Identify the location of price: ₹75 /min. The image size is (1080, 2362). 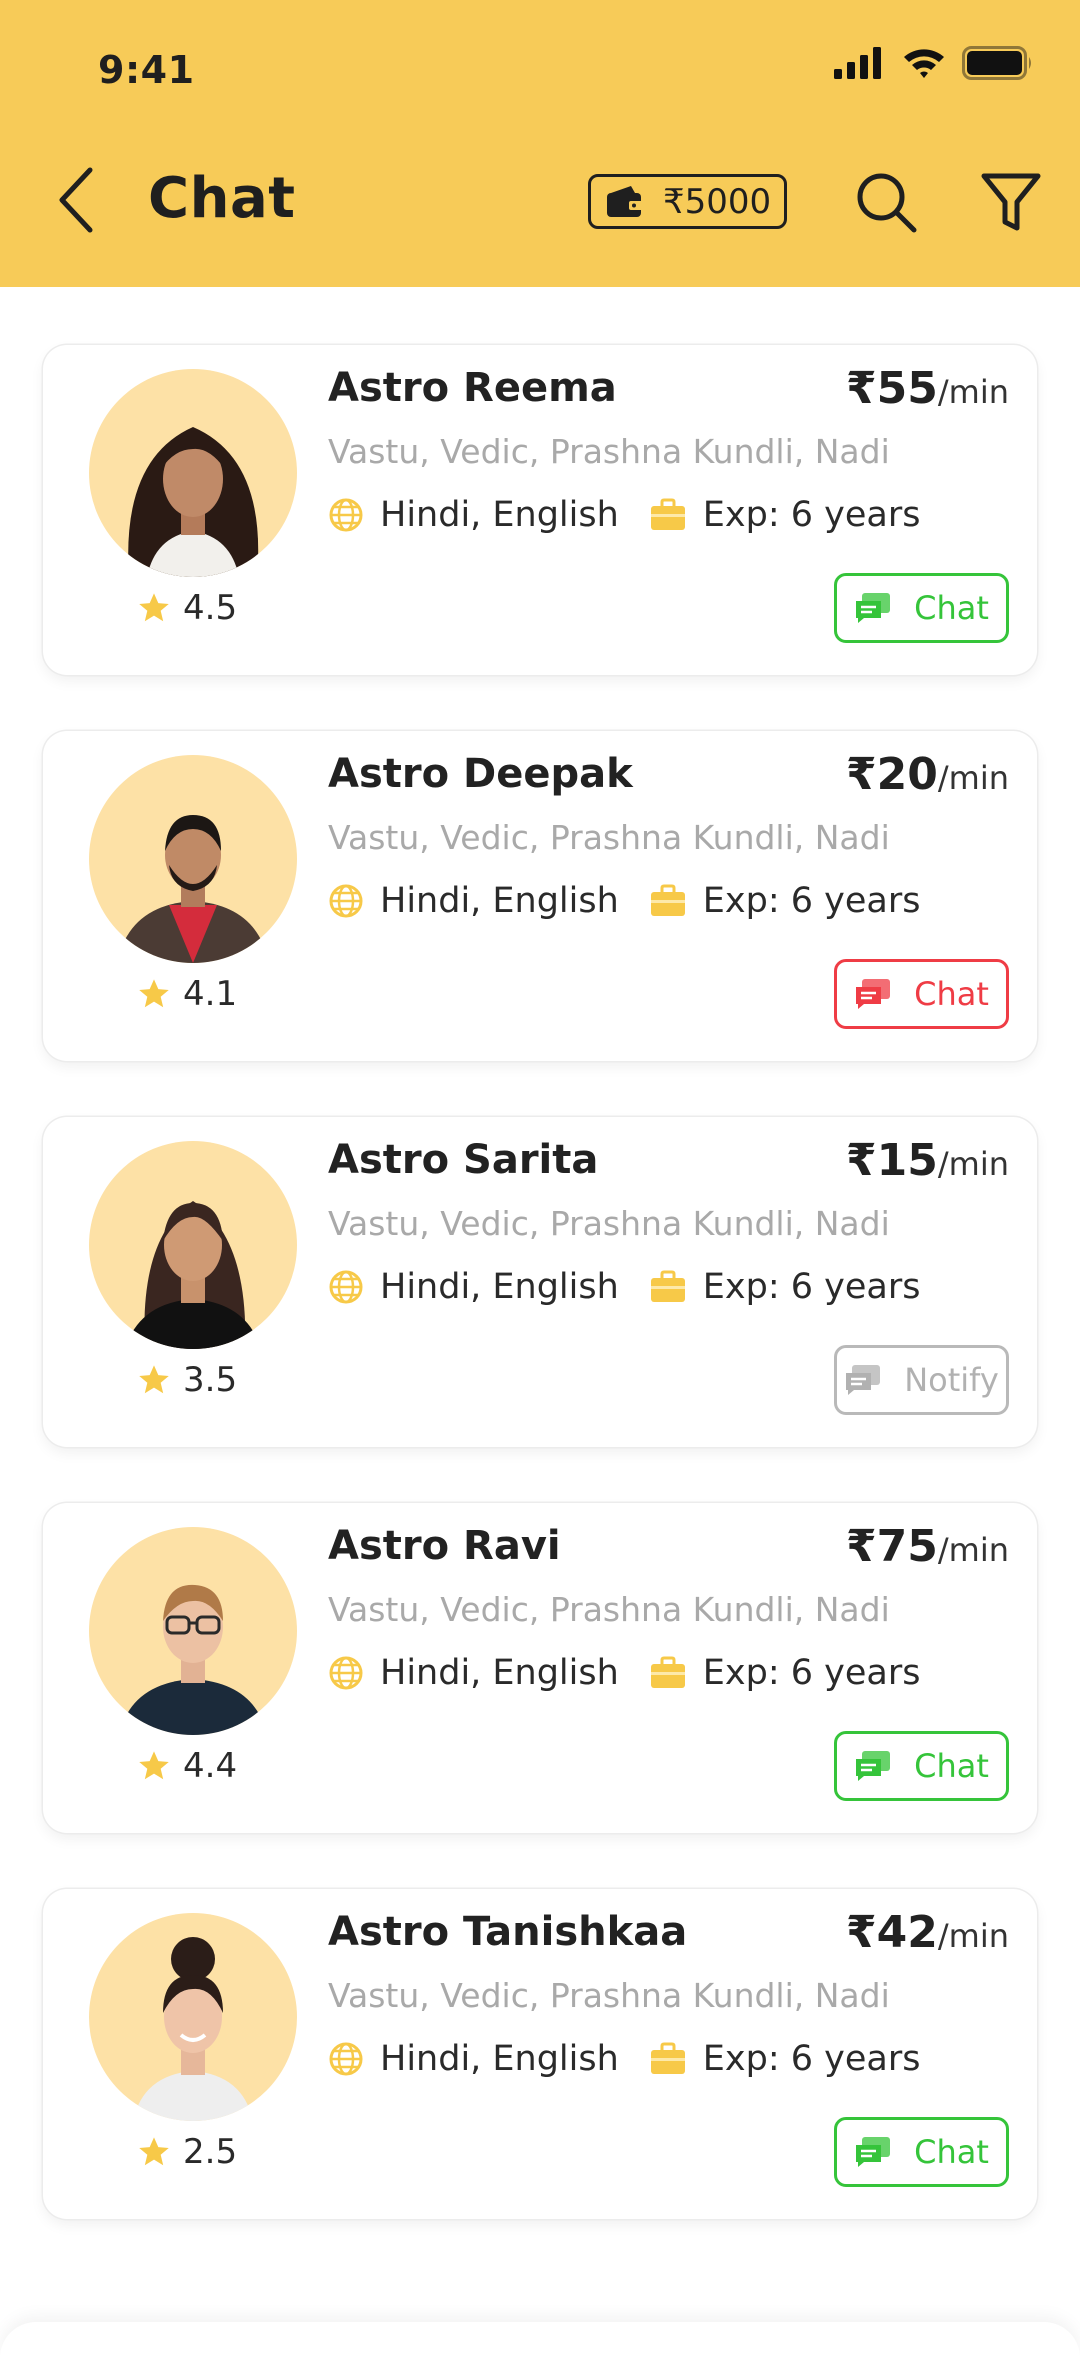
(927, 1546).